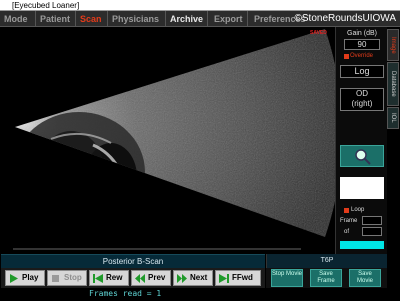 The height and width of the screenshot is (301, 400). What do you see at coordinates (349, 221) in the screenshot?
I see `frame-label: Frame` at bounding box center [349, 221].